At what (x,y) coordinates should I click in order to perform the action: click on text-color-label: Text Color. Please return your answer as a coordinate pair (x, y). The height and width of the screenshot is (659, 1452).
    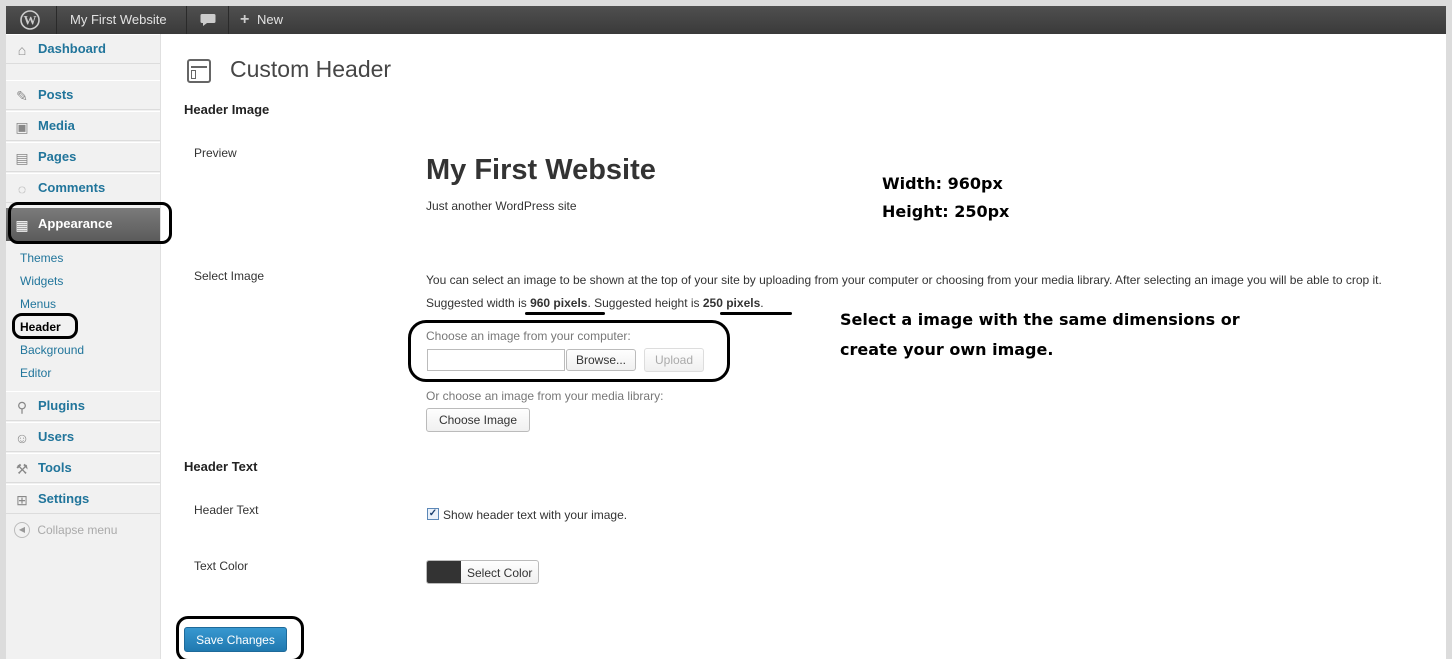
    Looking at the image, I should click on (221, 566).